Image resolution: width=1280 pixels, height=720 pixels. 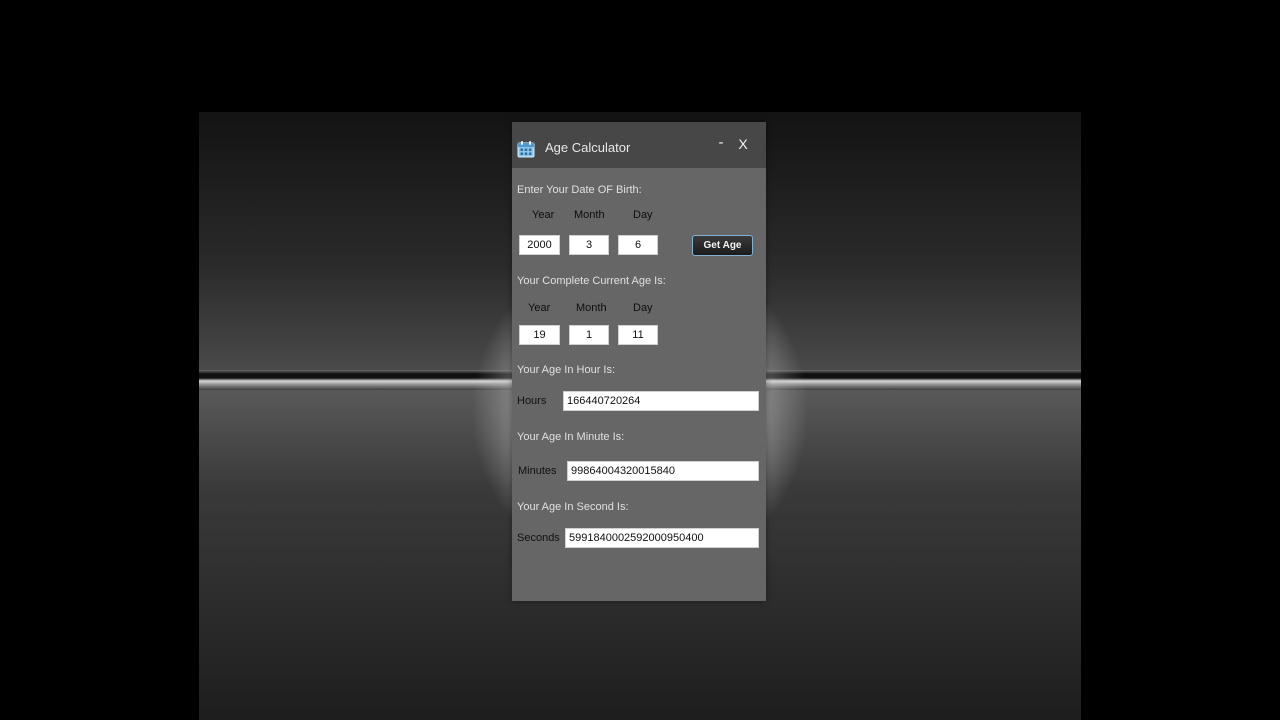 I want to click on age-day-label: Day, so click(x=643, y=308).